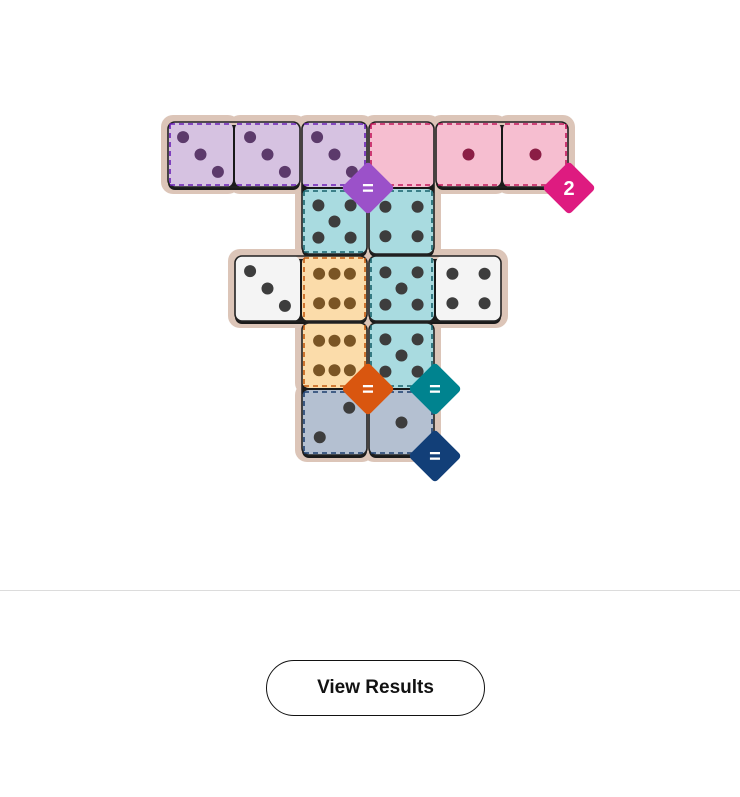 The image size is (740, 797). What do you see at coordinates (375, 688) in the screenshot?
I see `view-results-button: View Results` at bounding box center [375, 688].